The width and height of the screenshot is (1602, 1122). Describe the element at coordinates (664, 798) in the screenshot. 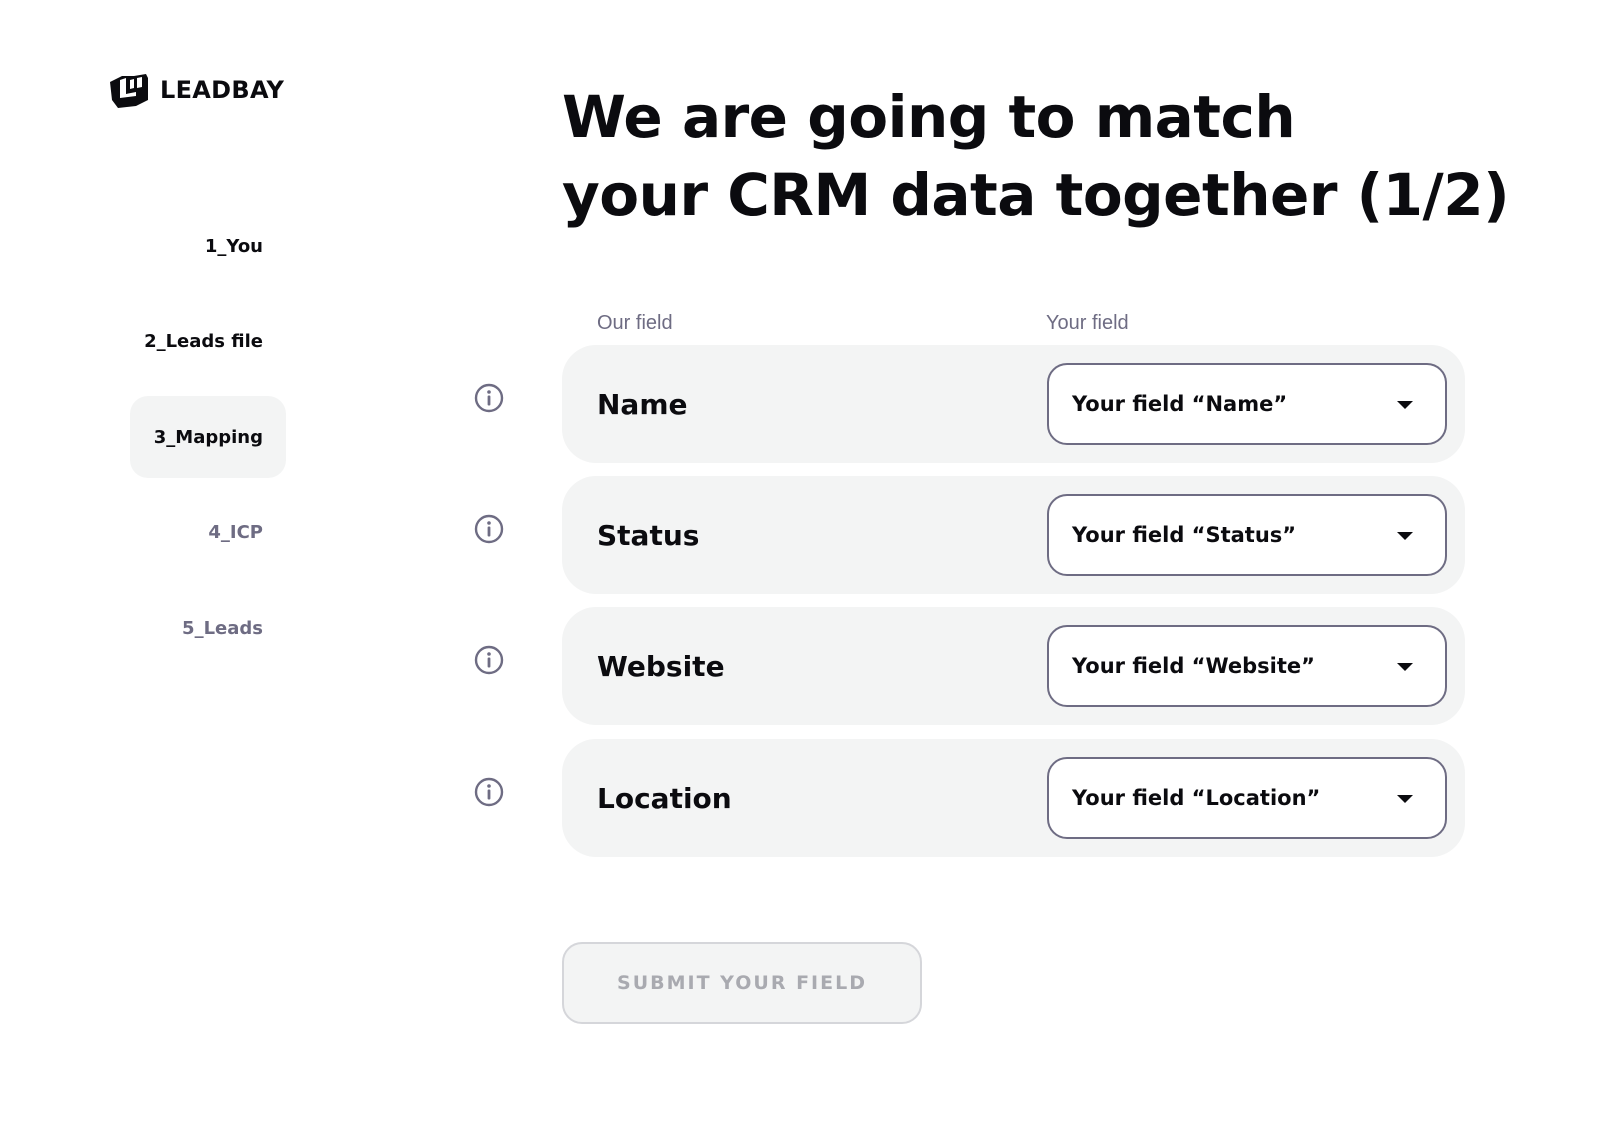

I see `our-field-label: Location` at that location.